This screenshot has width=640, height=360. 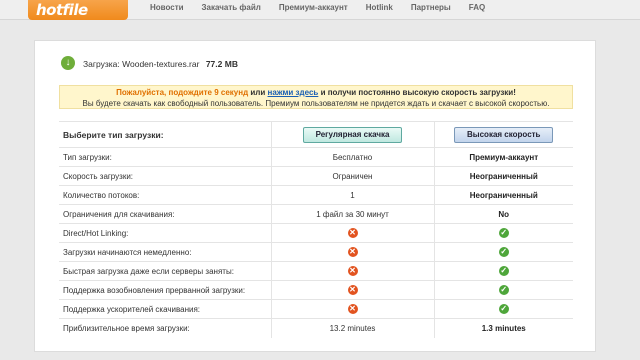 I want to click on download-arrow-icon: ↓, so click(x=68, y=63).